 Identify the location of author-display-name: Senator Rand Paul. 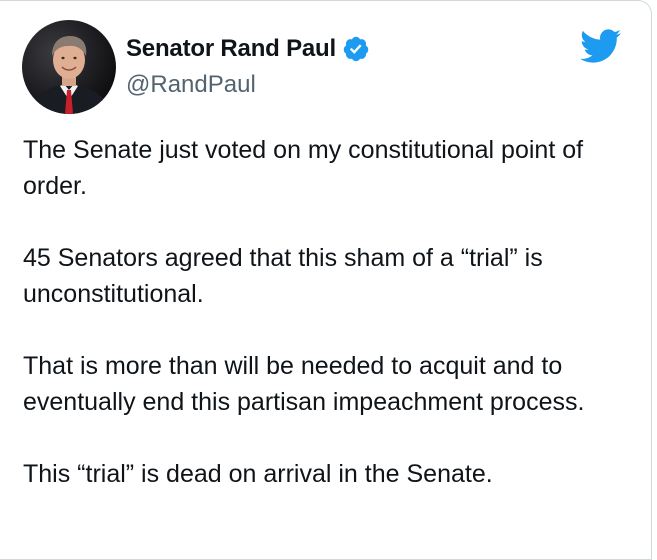
(231, 49).